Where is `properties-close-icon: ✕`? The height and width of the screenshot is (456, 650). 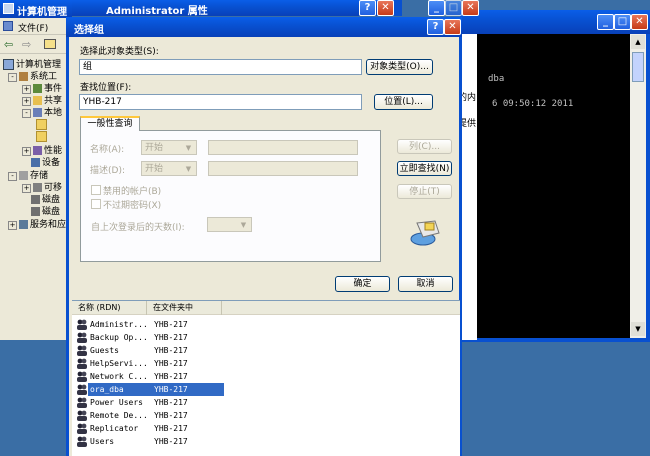 properties-close-icon: ✕ is located at coordinates (385, 8).